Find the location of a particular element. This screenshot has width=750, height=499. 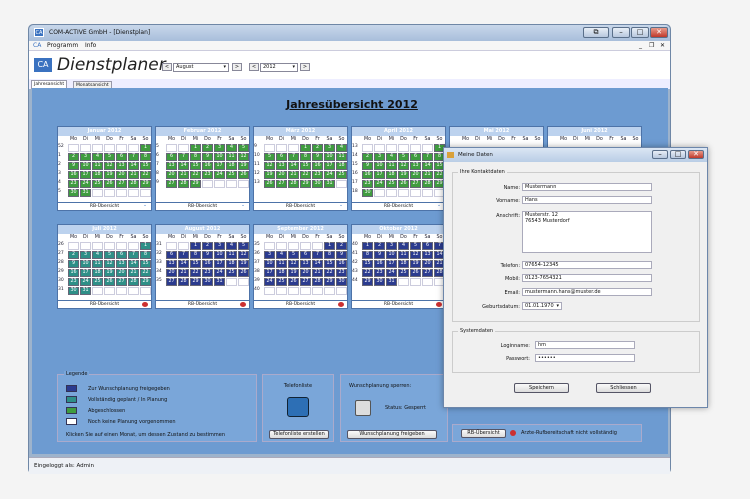

menu-info: Info is located at coordinates (90, 45).